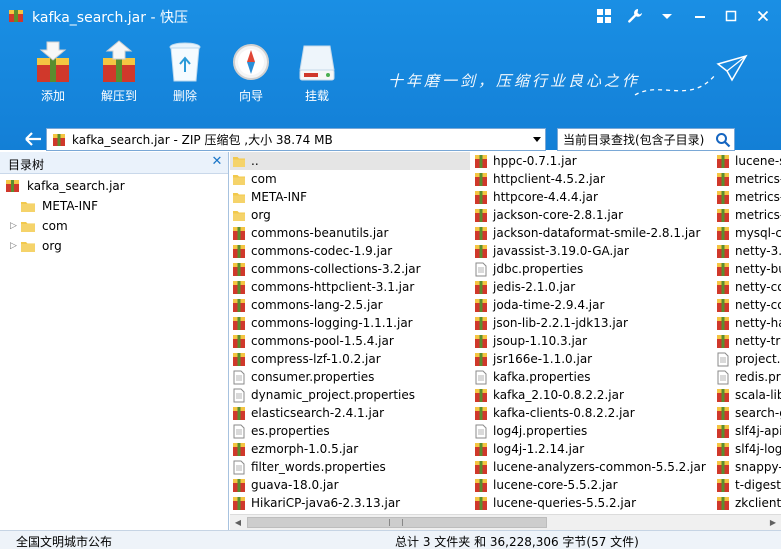 Image resolution: width=781 pixels, height=549 pixels. I want to click on file-item: jsoup-1.10.3.jar, so click(592, 341).